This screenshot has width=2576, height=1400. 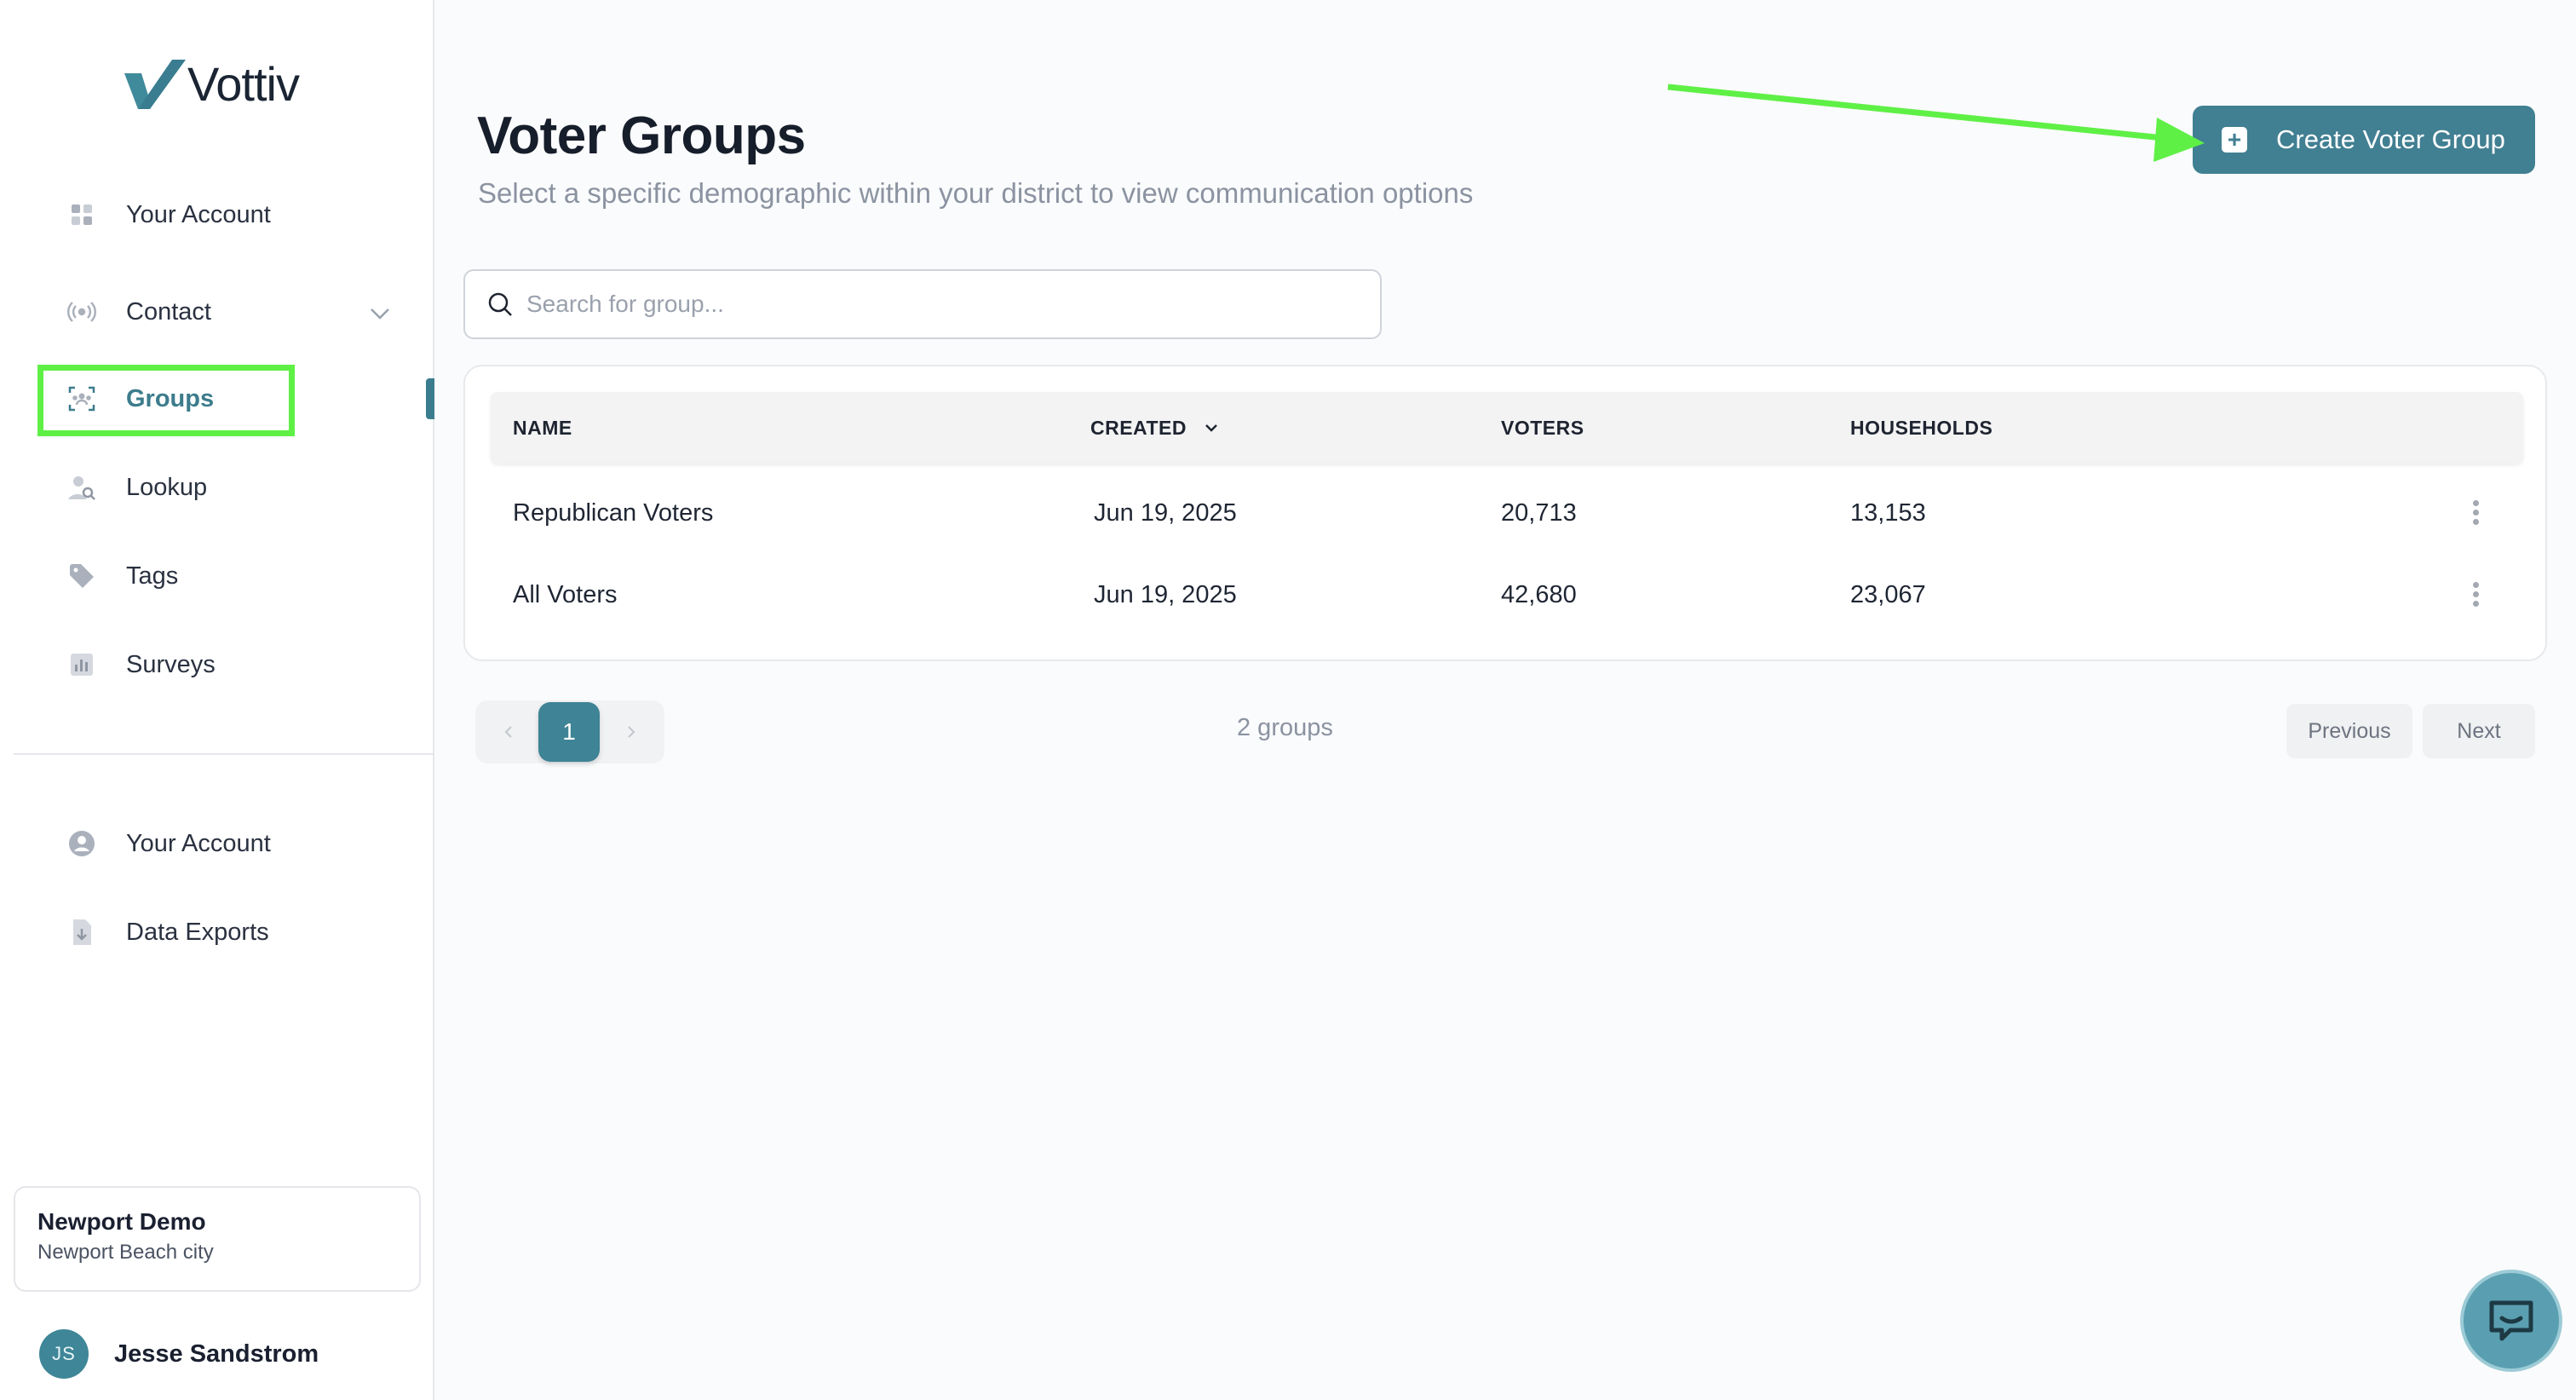 What do you see at coordinates (82, 576) in the screenshot?
I see `tag-icon` at bounding box center [82, 576].